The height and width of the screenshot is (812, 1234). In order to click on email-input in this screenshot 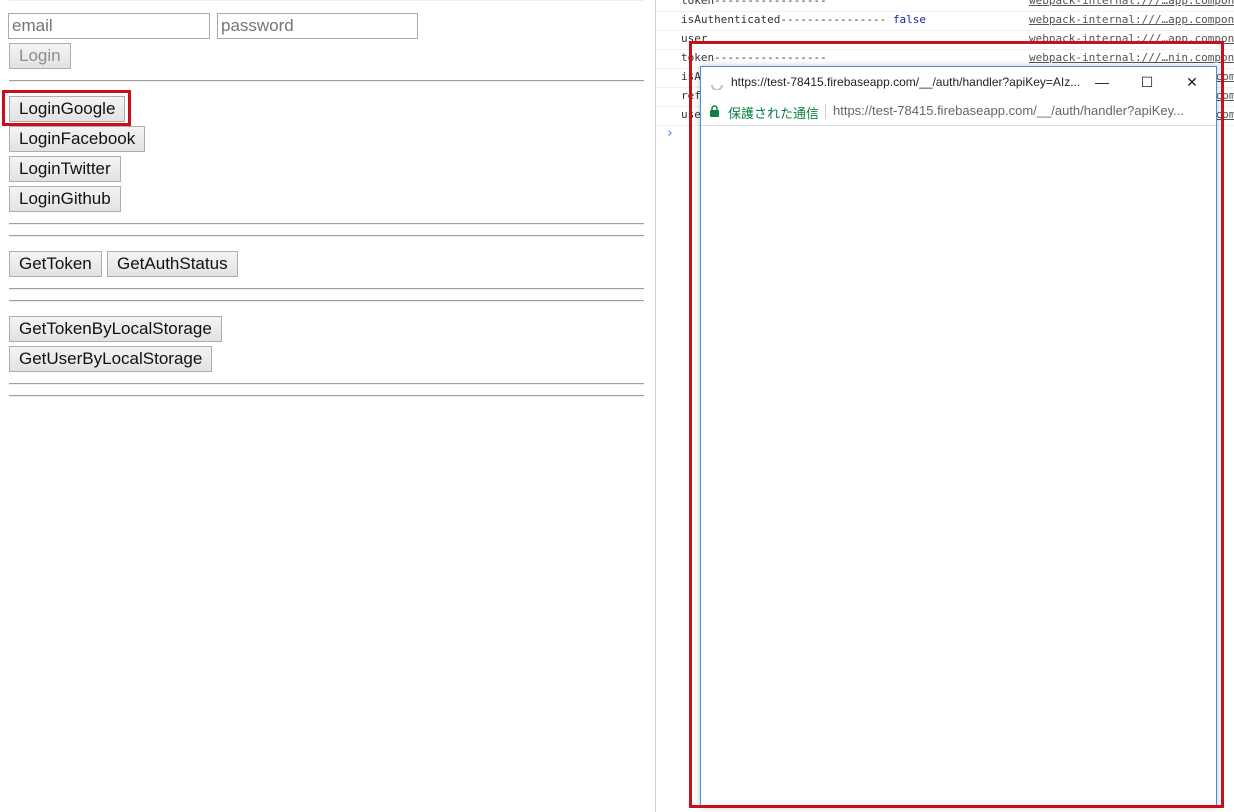, I will do `click(109, 26)`.